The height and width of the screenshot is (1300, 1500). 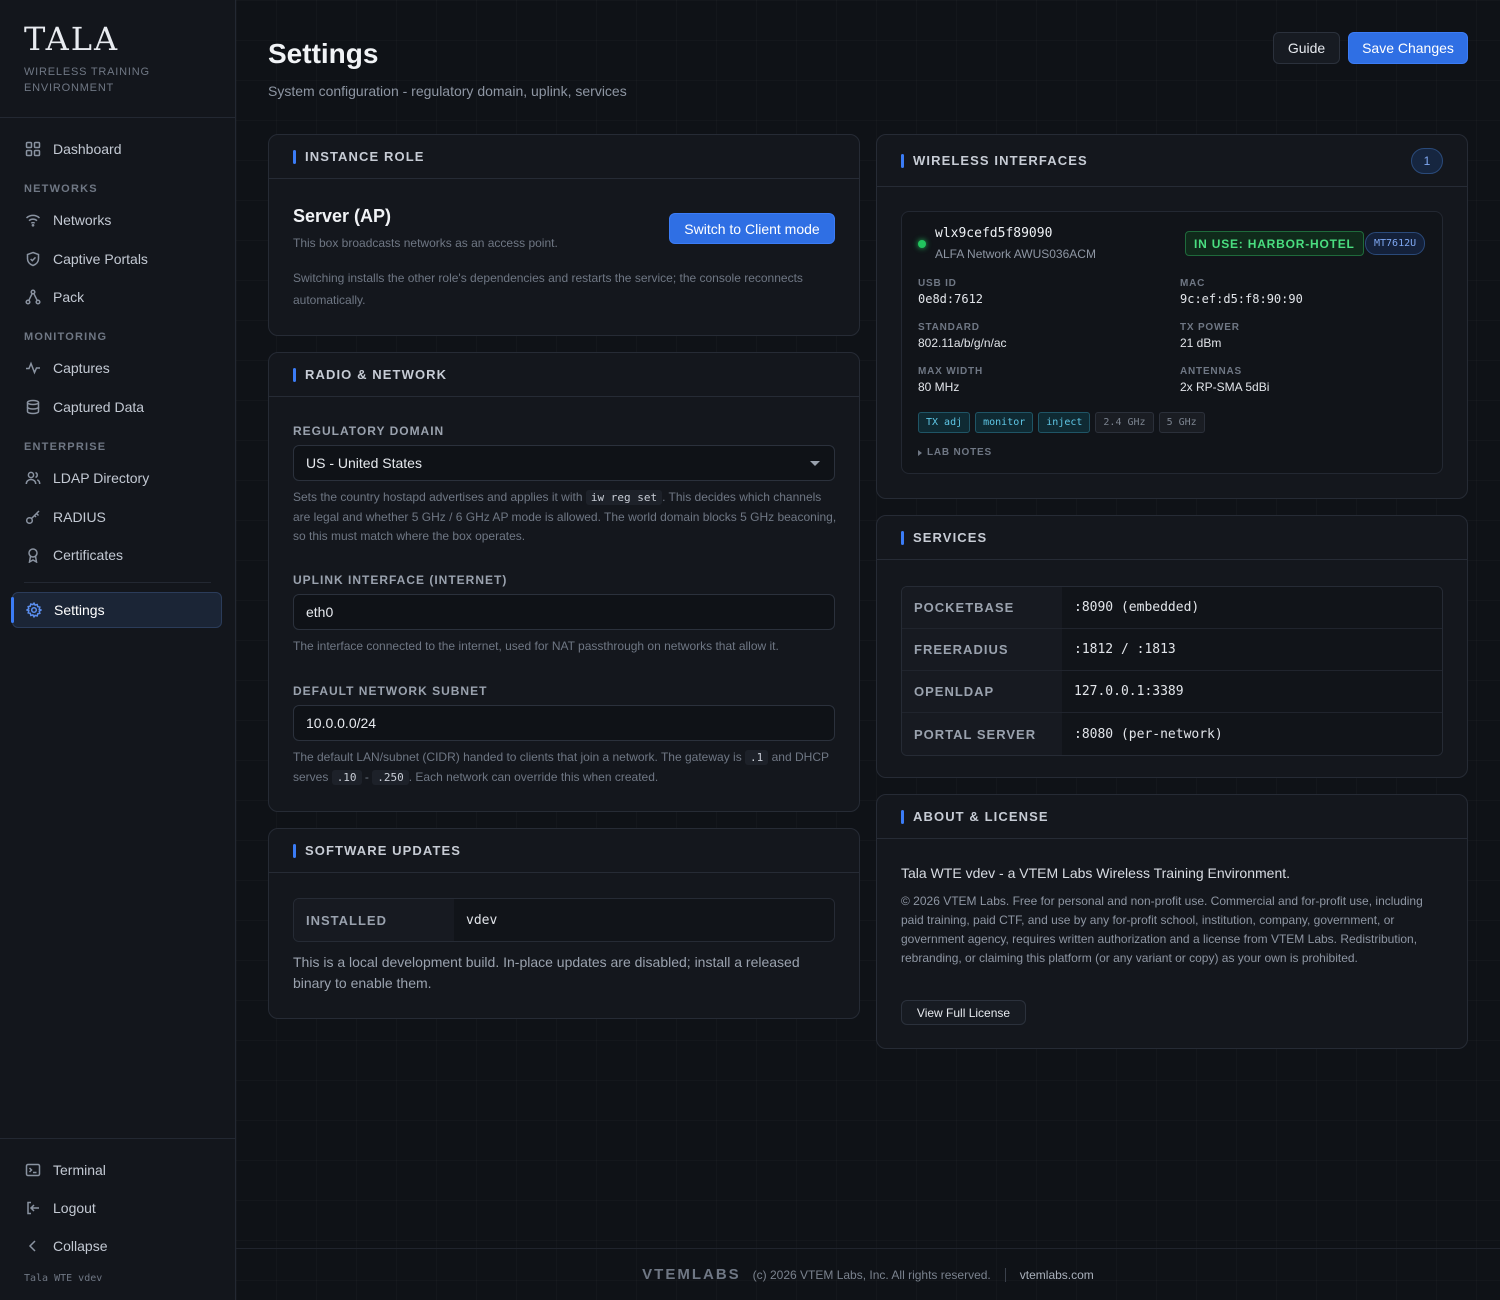 I want to click on default-subnet-input: 10.0.0.0/24, so click(x=564, y=723).